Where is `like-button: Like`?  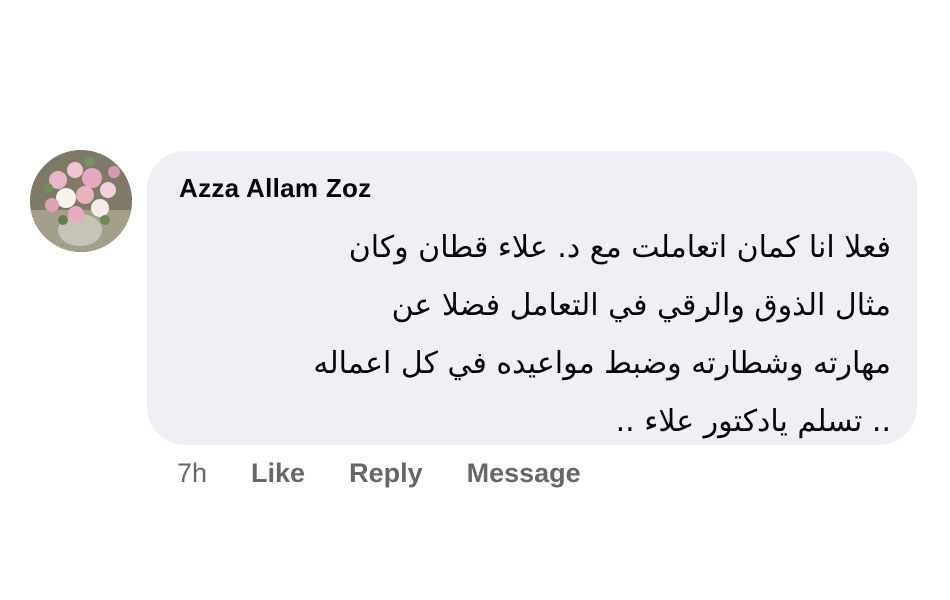 like-button: Like is located at coordinates (278, 473).